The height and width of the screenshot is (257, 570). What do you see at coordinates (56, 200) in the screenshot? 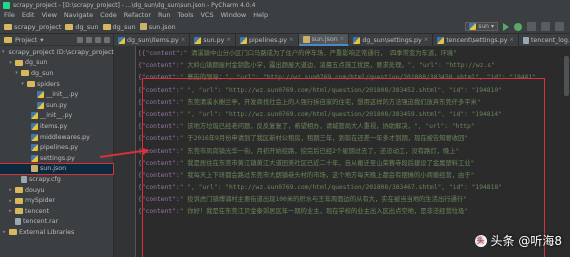
I see `tree-item: ▸ mySpider` at bounding box center [56, 200].